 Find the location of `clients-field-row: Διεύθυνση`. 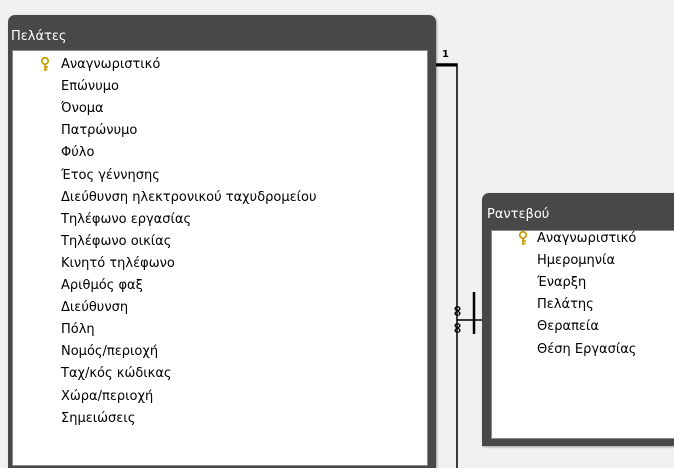

clients-field-row: Διεύθυνση is located at coordinates (220, 308).